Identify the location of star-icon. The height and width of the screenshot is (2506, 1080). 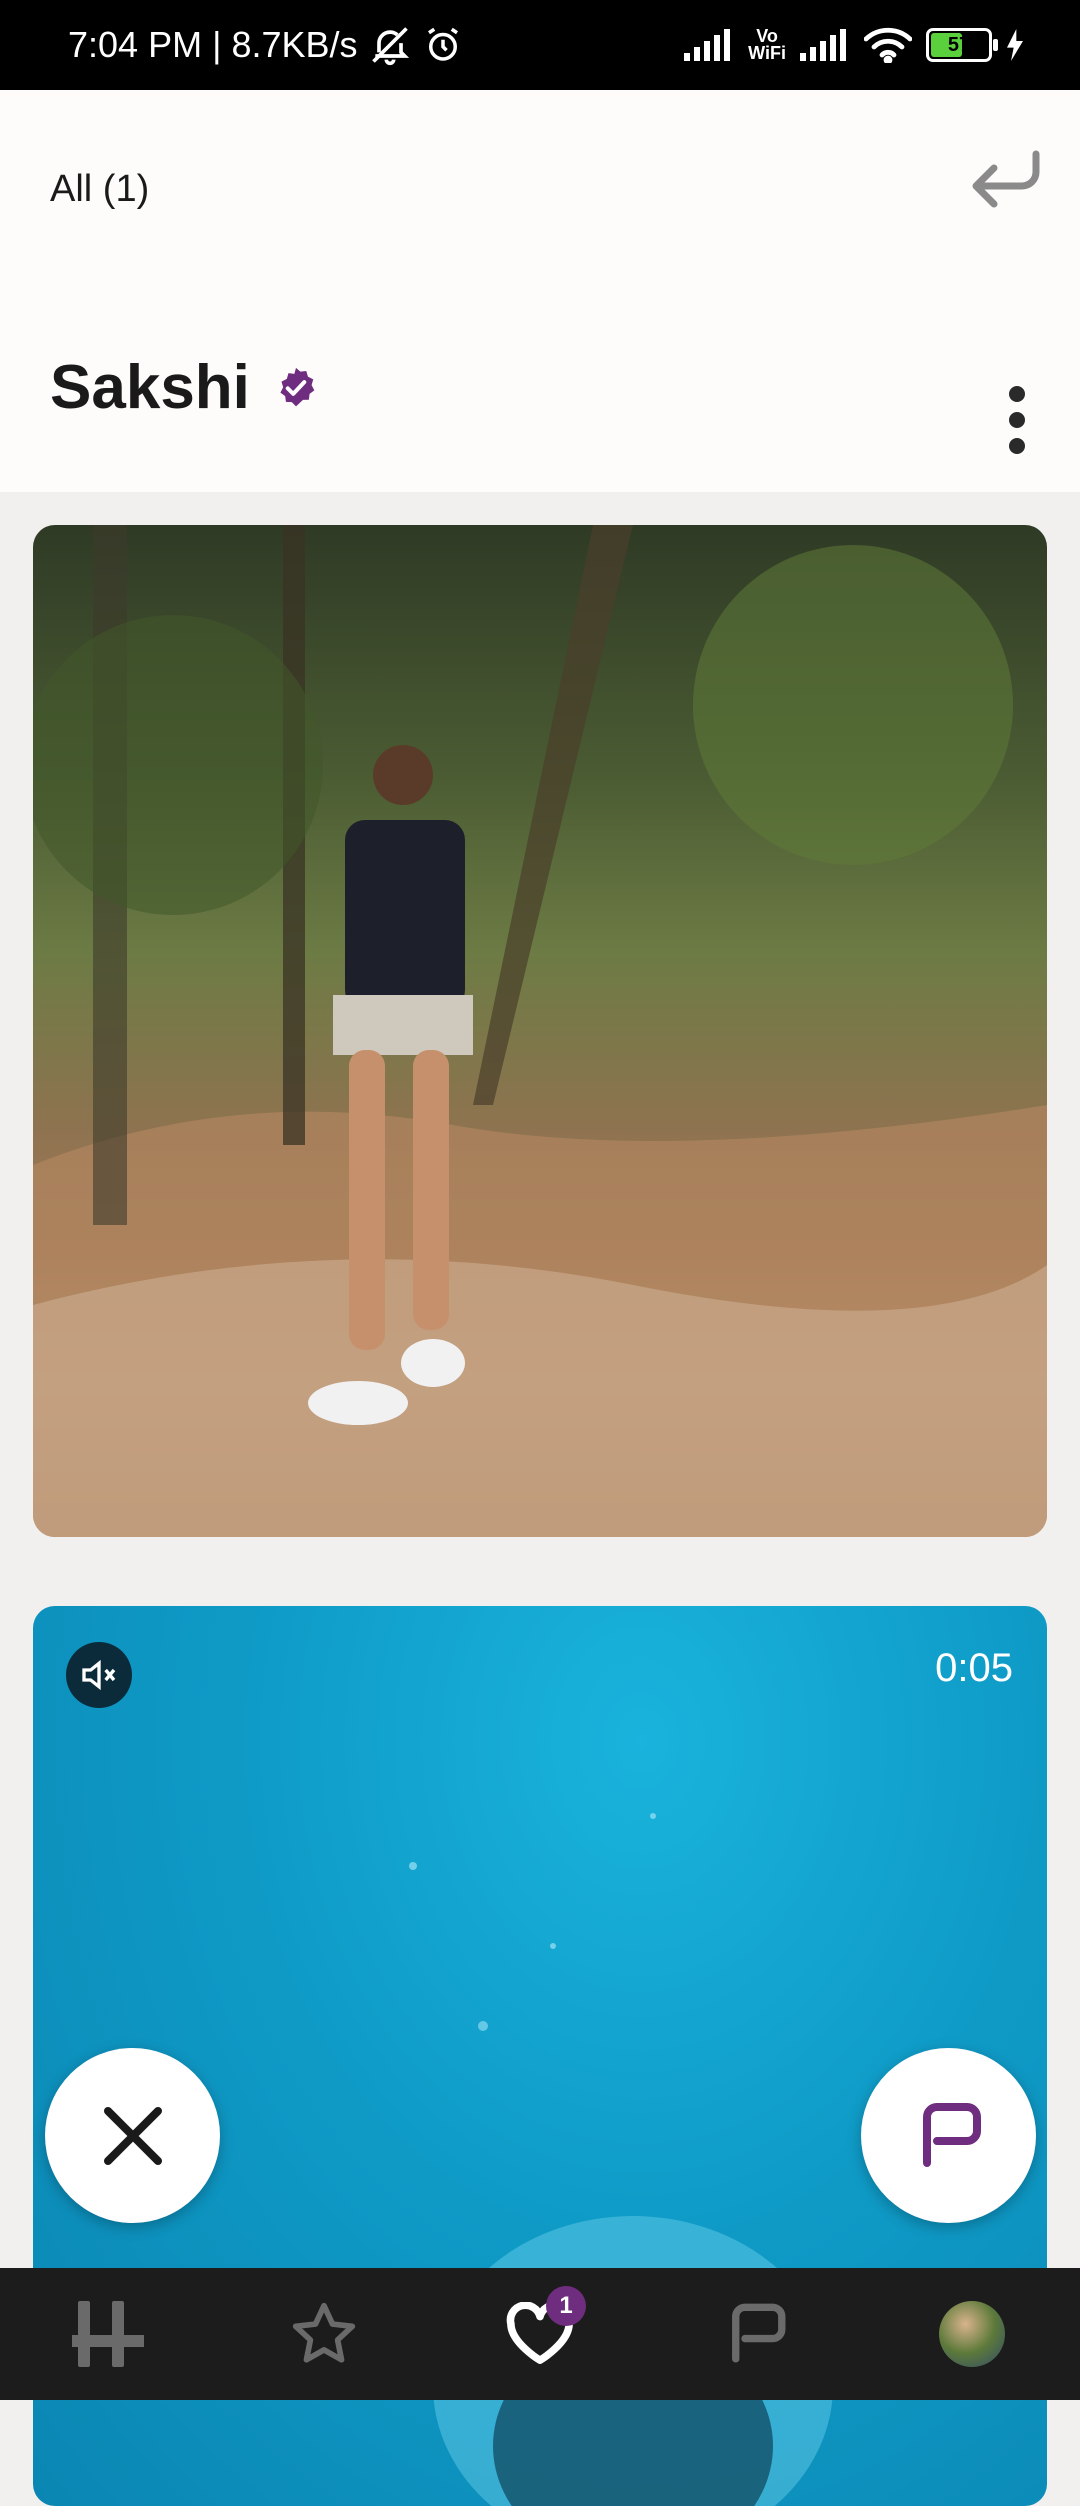
(324, 2332).